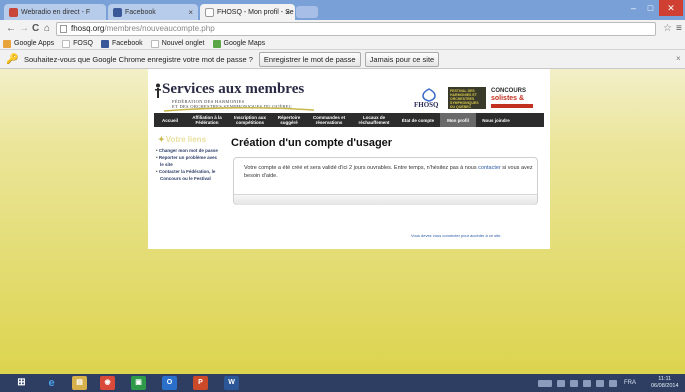  What do you see at coordinates (630, 383) in the screenshot?
I see `language-indicator: FRA` at bounding box center [630, 383].